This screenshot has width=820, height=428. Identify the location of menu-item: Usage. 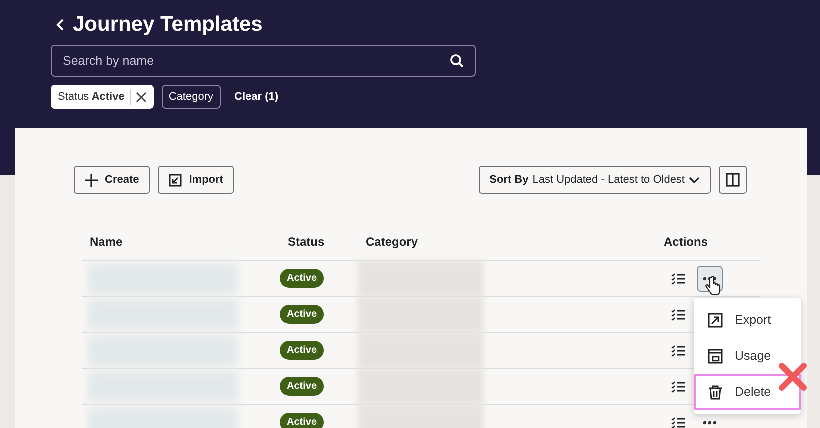
(747, 356).